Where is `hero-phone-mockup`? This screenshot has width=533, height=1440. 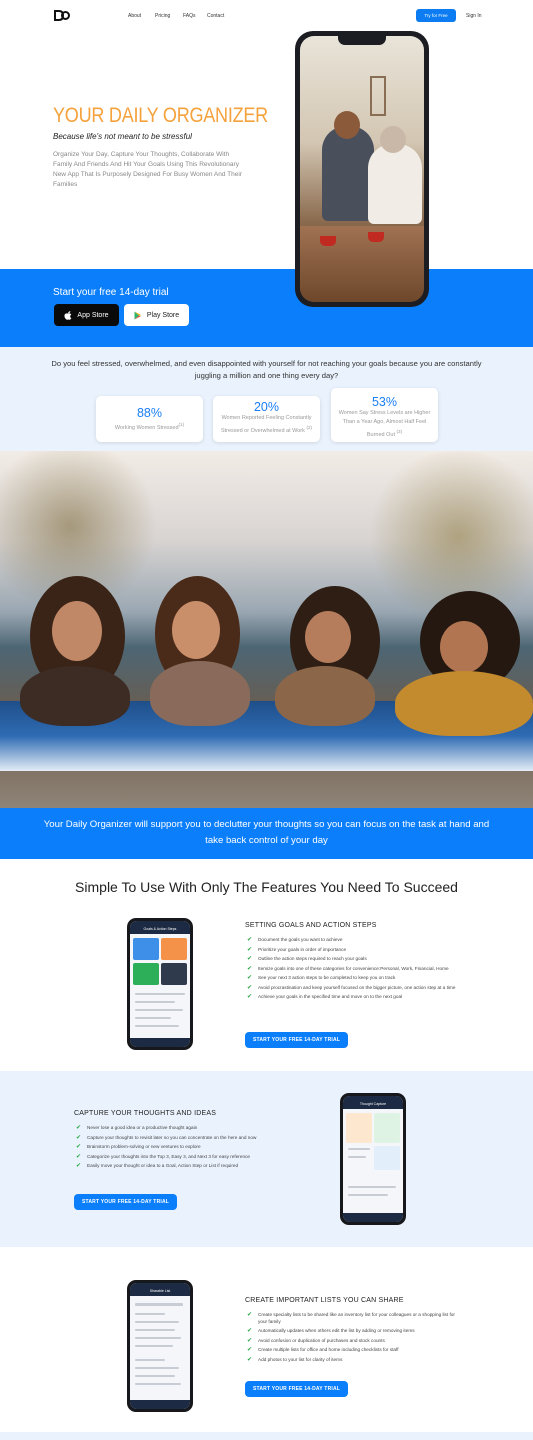 hero-phone-mockup is located at coordinates (362, 169).